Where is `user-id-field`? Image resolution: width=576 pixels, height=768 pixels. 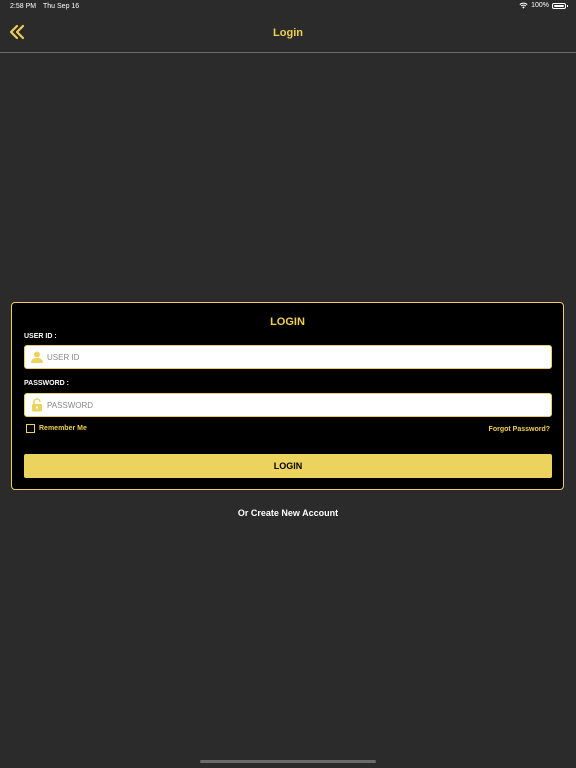 user-id-field is located at coordinates (288, 357).